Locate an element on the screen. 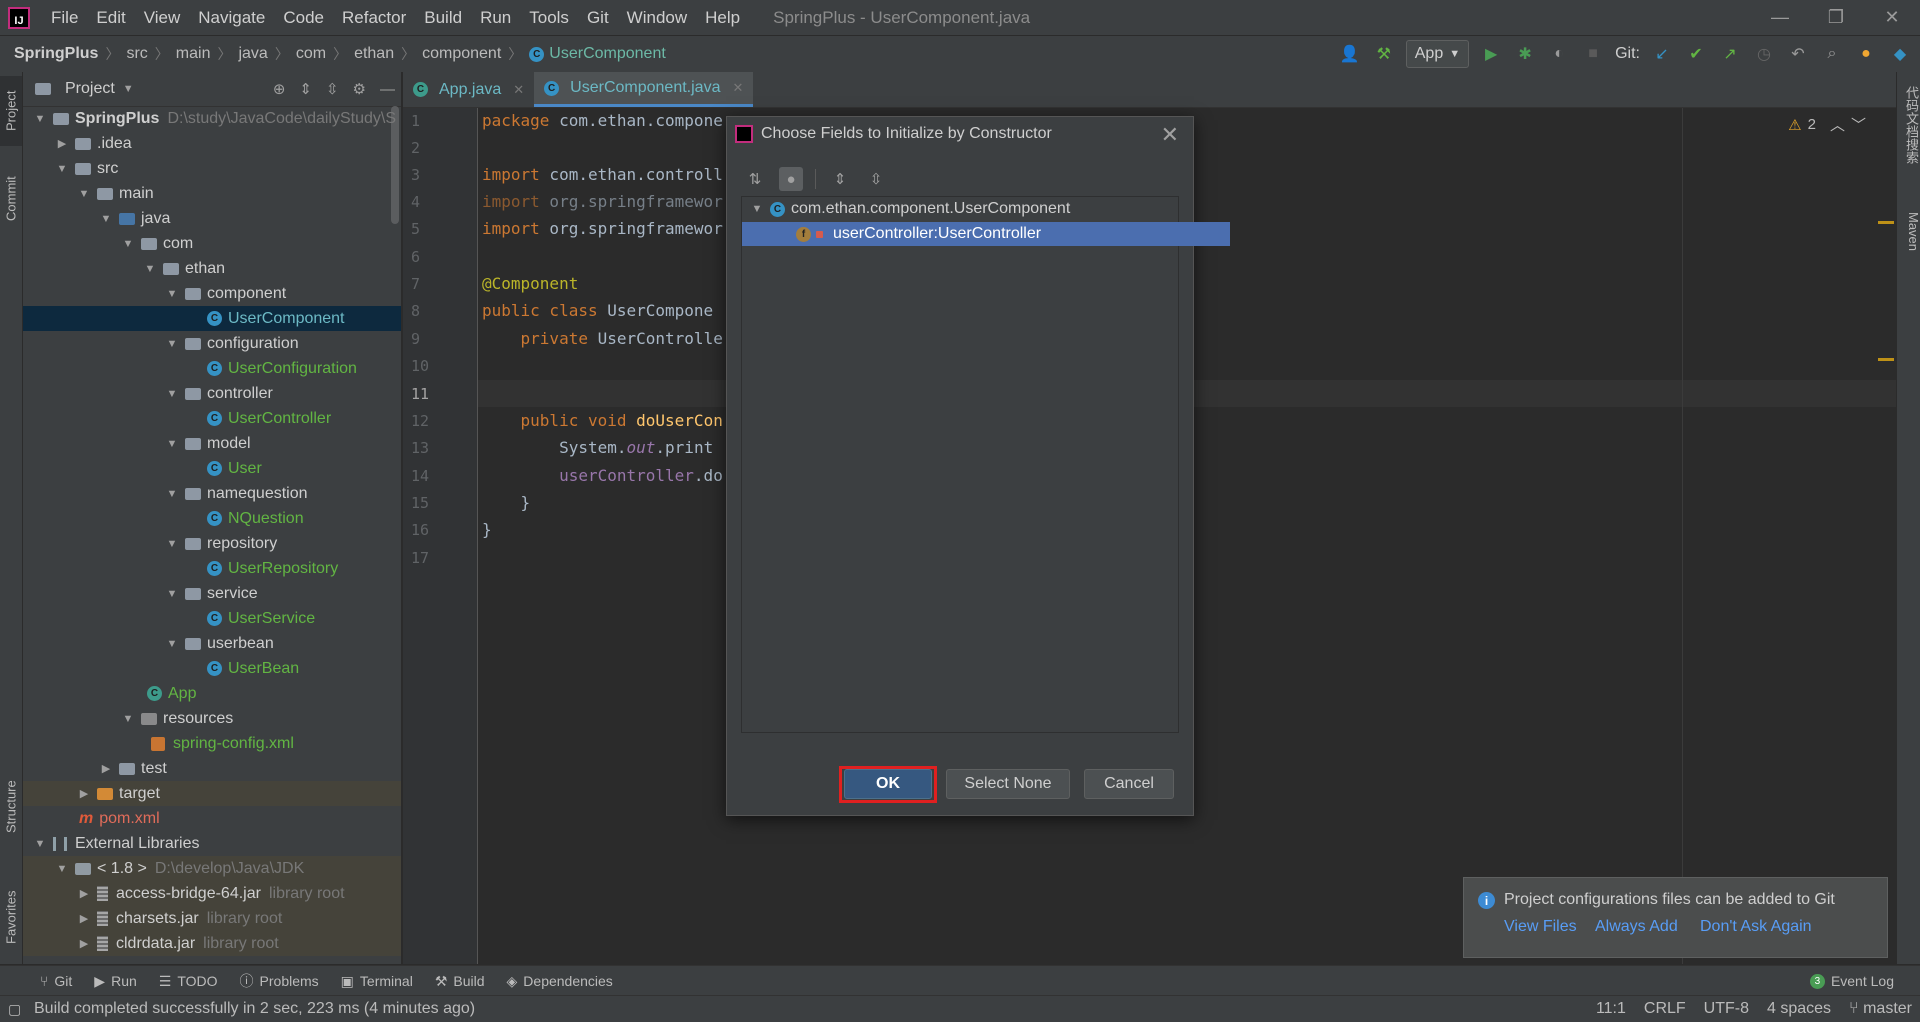 This screenshot has width=1920, height=1022. tree-item-user: C User is located at coordinates (212, 468).